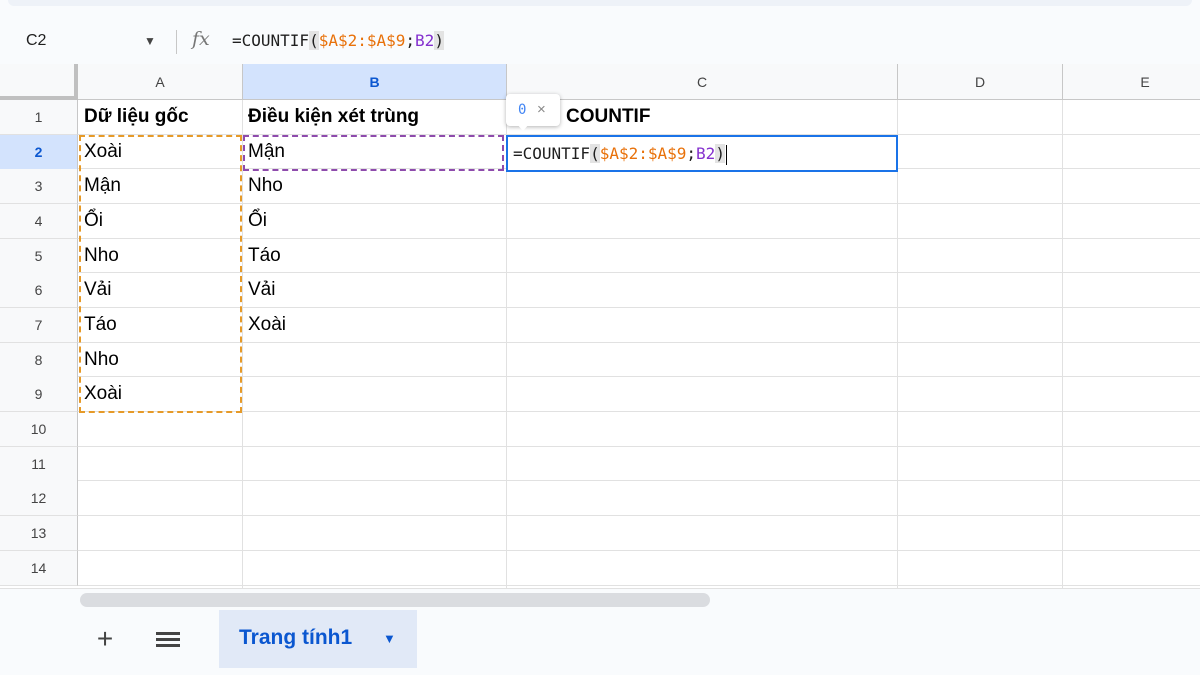 Image resolution: width=1200 pixels, height=675 pixels. What do you see at coordinates (39, 360) in the screenshot?
I see `row-header-8: 8` at bounding box center [39, 360].